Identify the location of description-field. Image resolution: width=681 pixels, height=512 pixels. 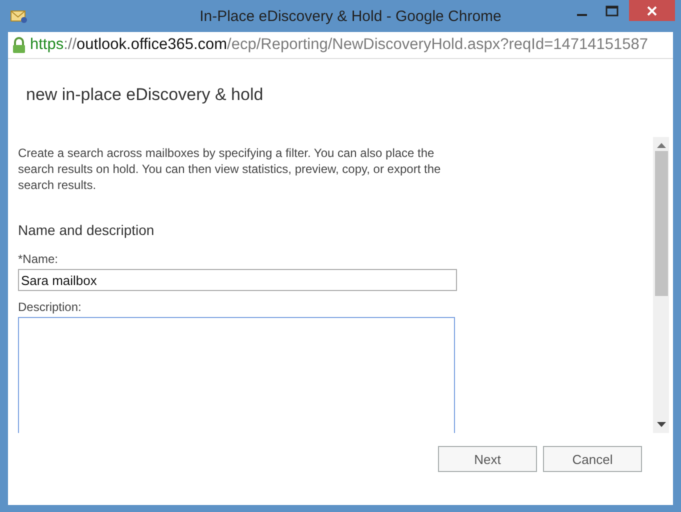
(236, 375).